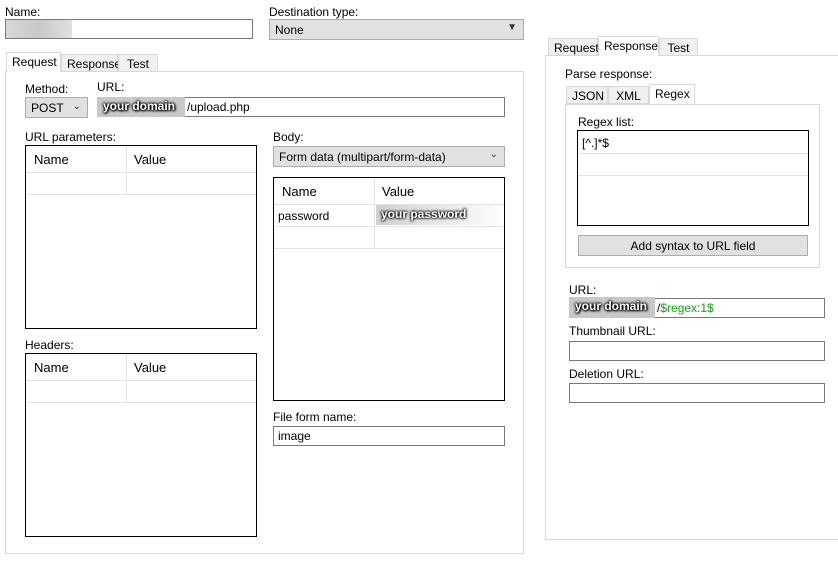 Image resolution: width=838 pixels, height=562 pixels. Describe the element at coordinates (23, 12) in the screenshot. I see `name-label: Name:` at that location.